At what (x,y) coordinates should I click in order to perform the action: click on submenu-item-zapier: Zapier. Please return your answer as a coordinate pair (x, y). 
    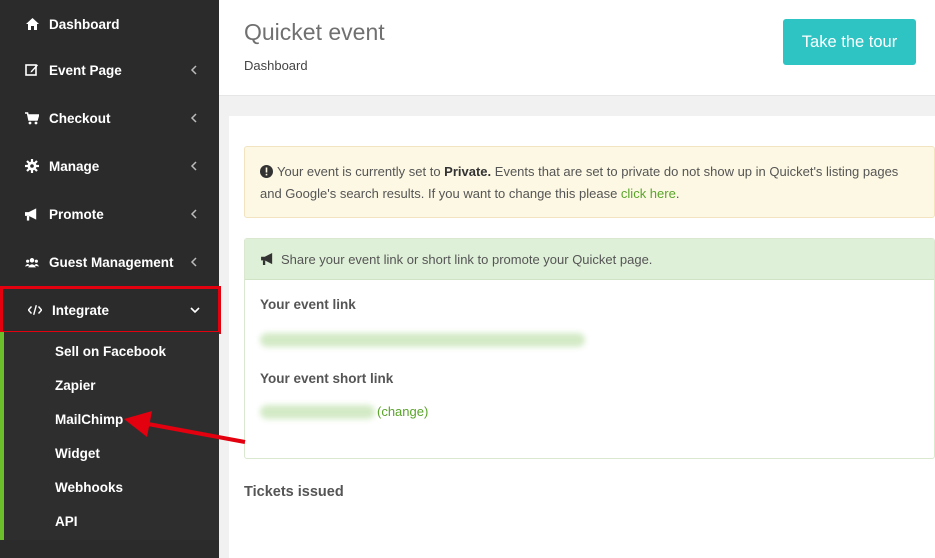
    Looking at the image, I should click on (75, 385).